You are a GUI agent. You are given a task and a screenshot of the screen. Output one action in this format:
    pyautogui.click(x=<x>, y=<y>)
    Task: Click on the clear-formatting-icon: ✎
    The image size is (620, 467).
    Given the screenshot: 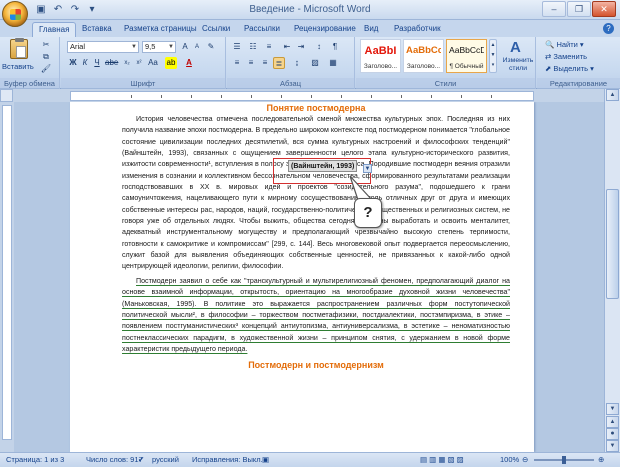 What is the action you would take?
    pyautogui.click(x=211, y=47)
    